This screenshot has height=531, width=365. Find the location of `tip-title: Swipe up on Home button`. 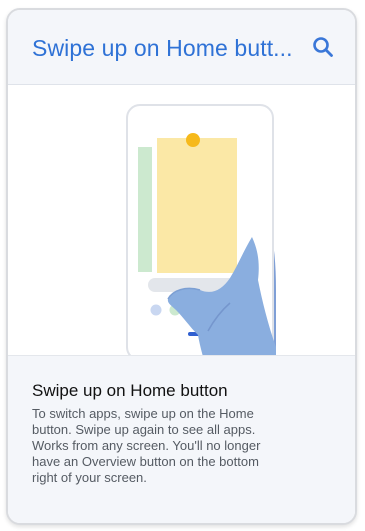

tip-title: Swipe up on Home button is located at coordinates (130, 390).